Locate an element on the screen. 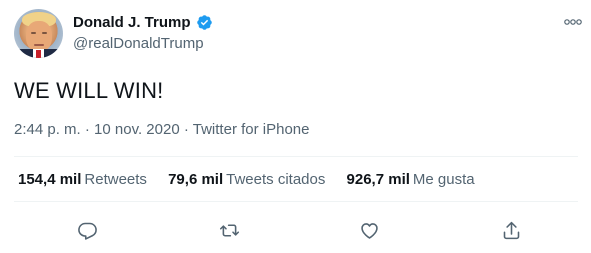 The width and height of the screenshot is (591, 253). retweet-button is located at coordinates (229, 230).